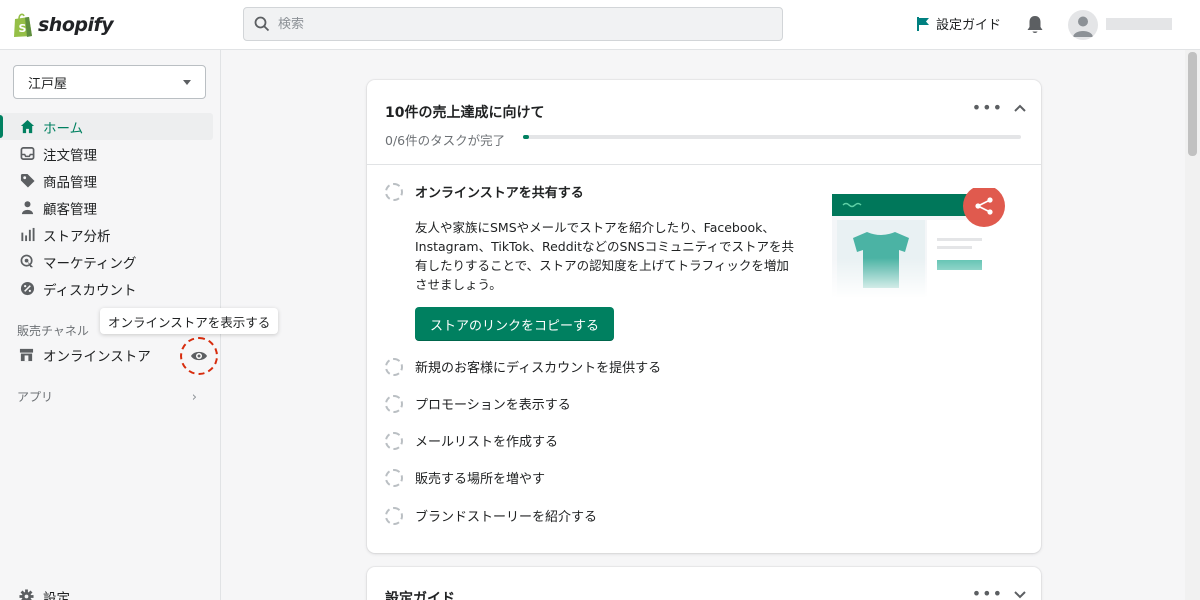  I want to click on sidebar-item-label: マーケティング, so click(90, 263).